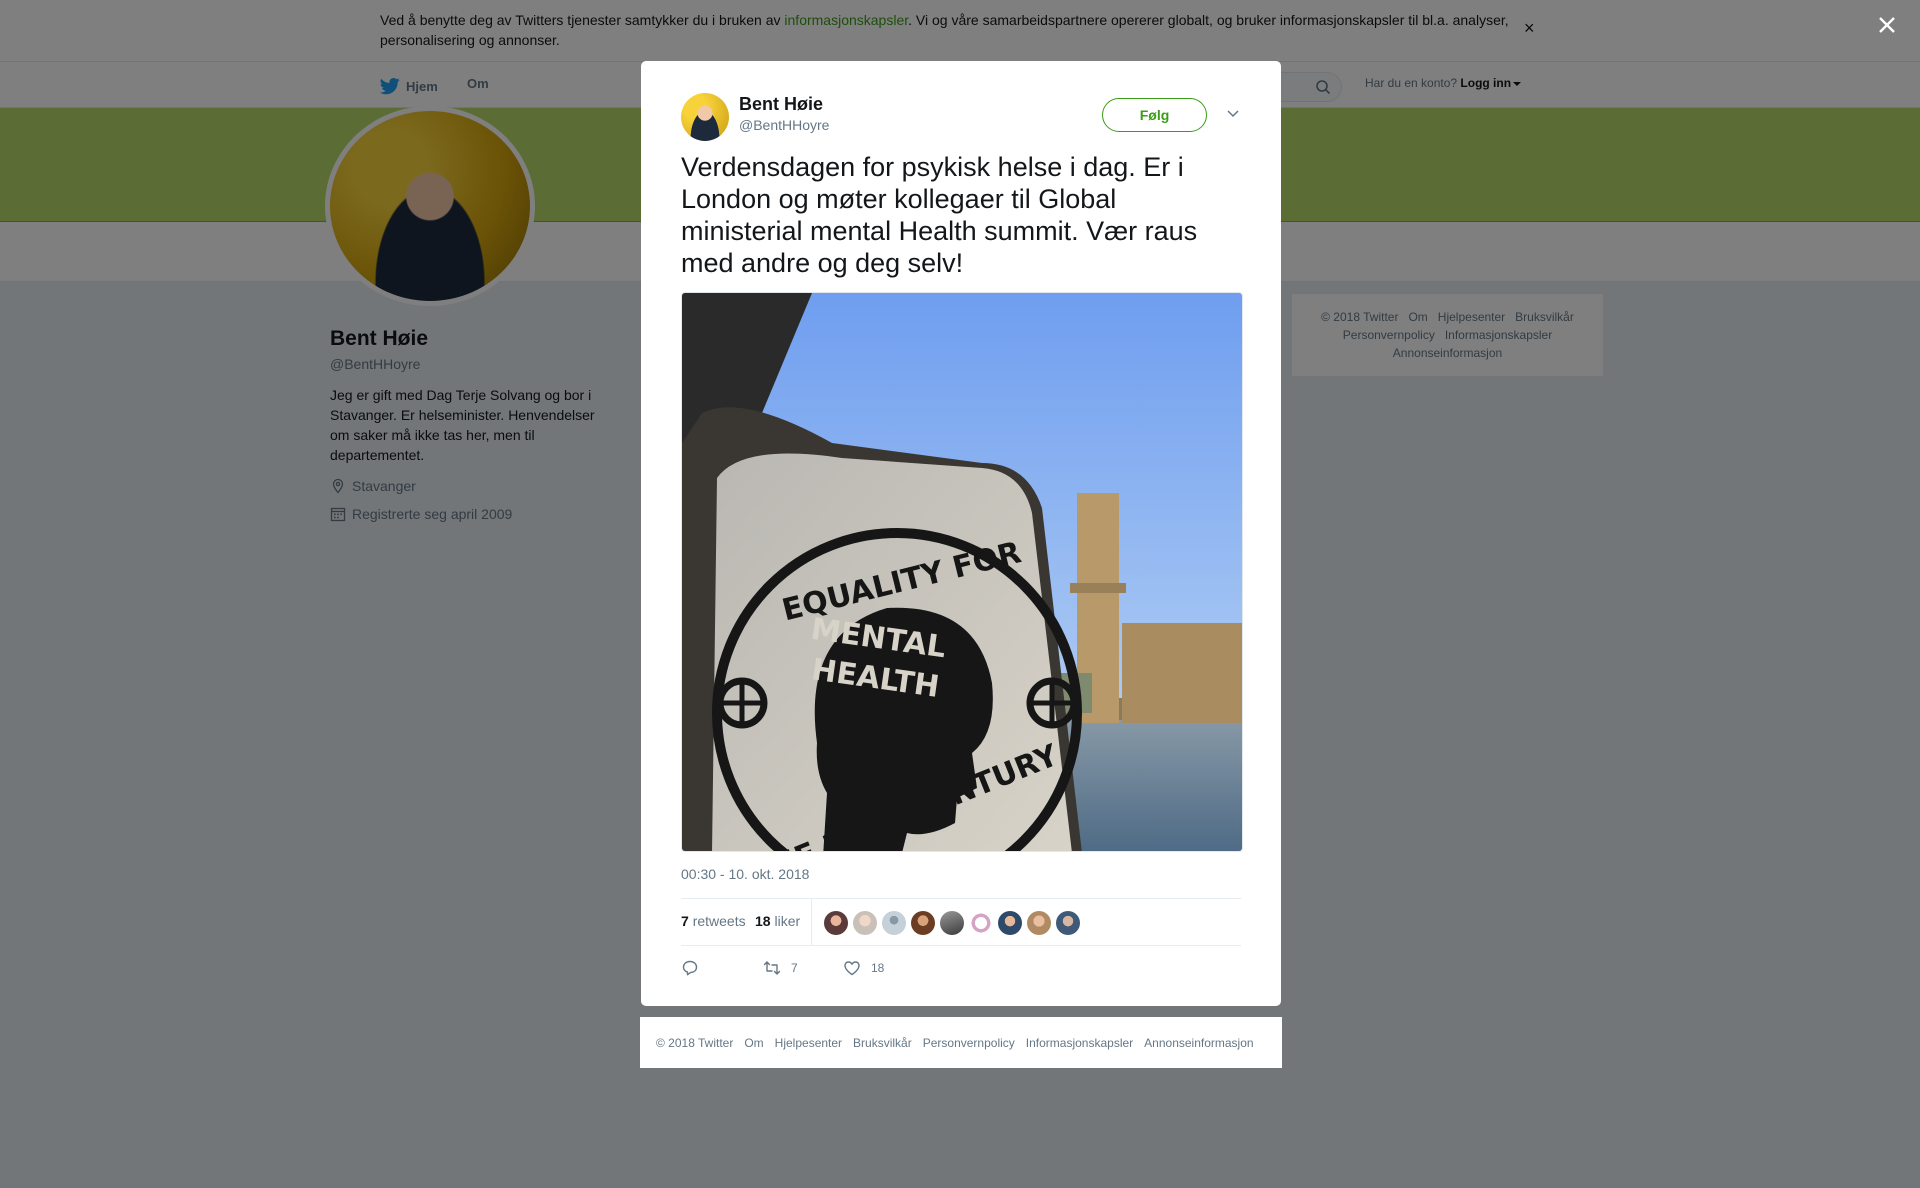 The image size is (1920, 1188). I want to click on reply-icon, so click(690, 968).